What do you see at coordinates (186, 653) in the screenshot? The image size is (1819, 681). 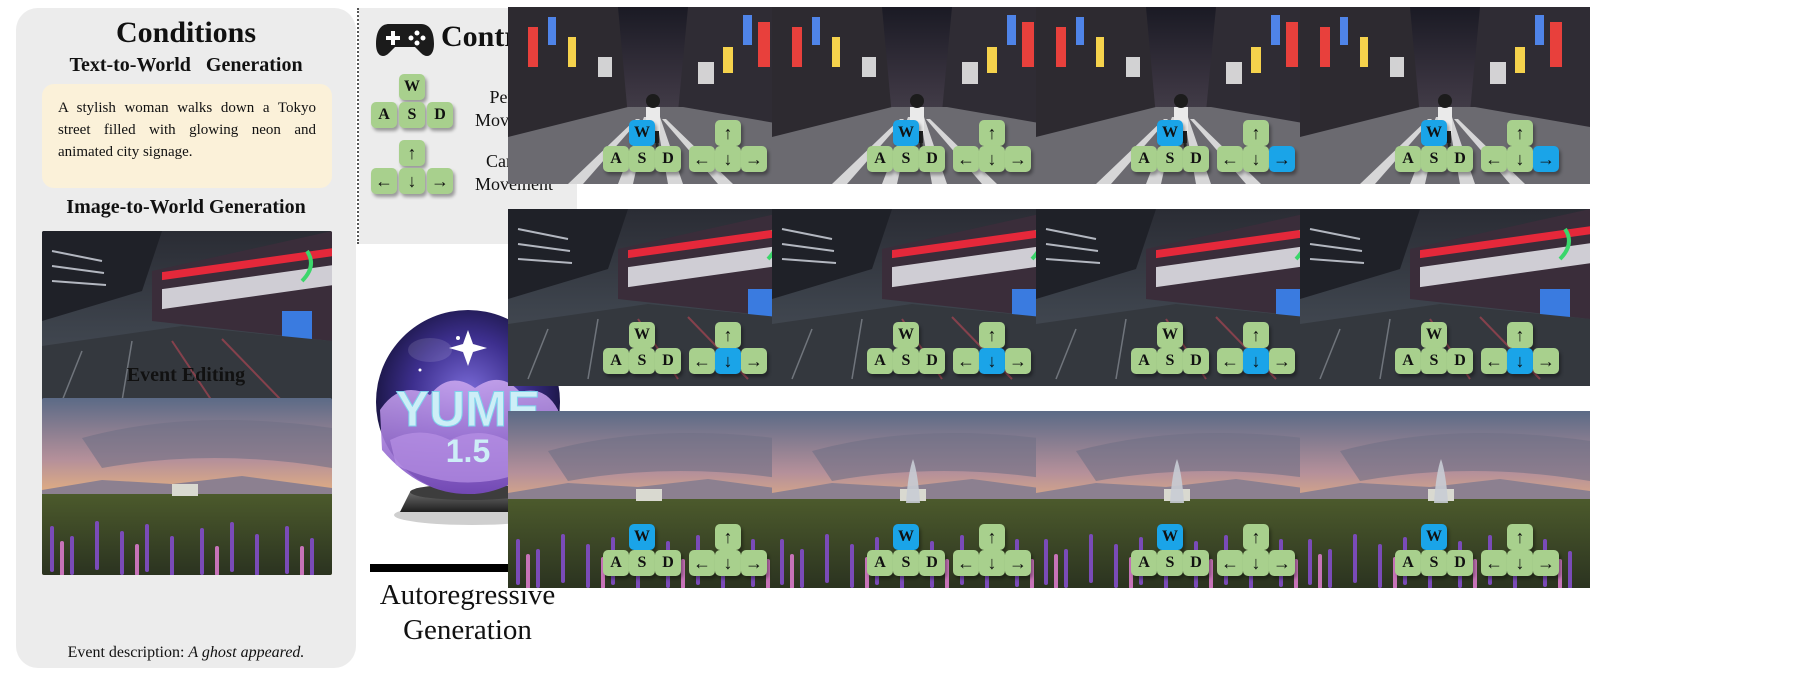 I see `event-description: Event description: A ghost appeared.` at bounding box center [186, 653].